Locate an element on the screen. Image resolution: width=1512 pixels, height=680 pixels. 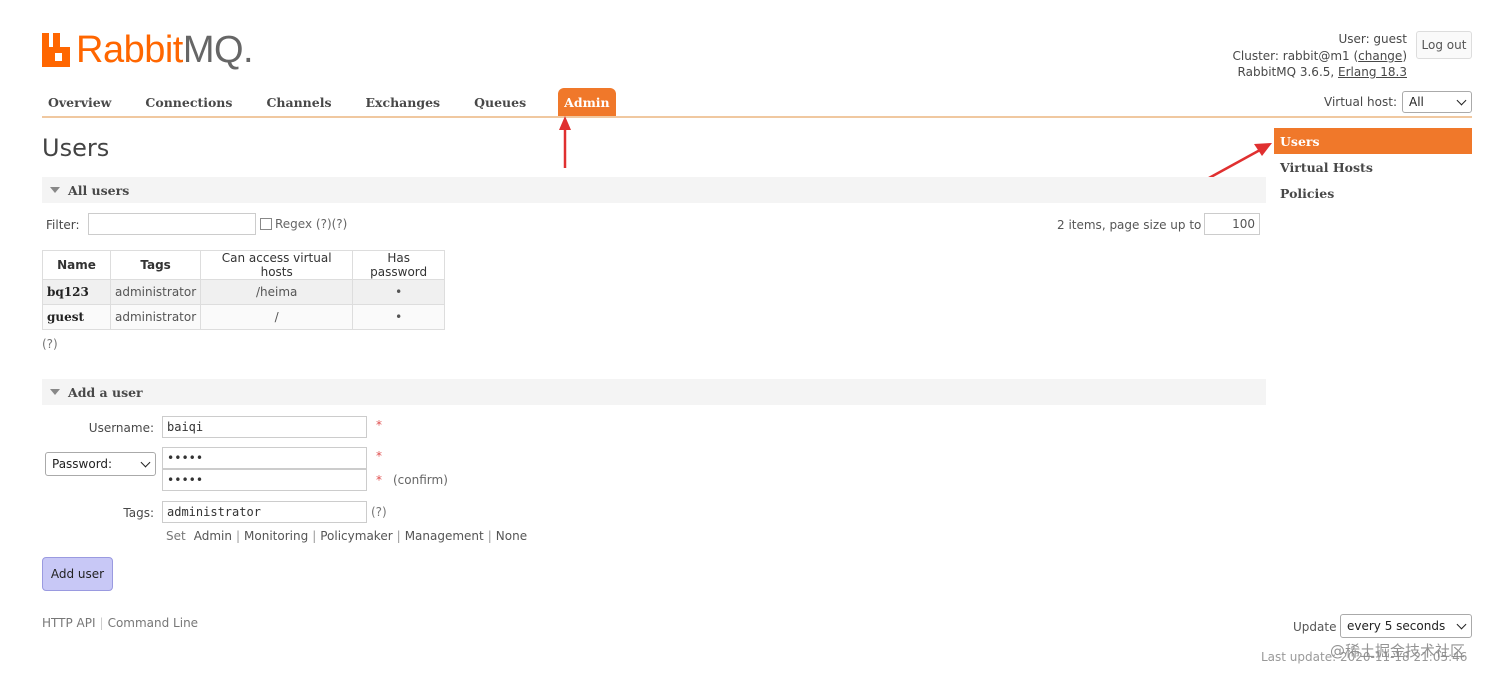
tags-help-link: (?) is located at coordinates (379, 512).